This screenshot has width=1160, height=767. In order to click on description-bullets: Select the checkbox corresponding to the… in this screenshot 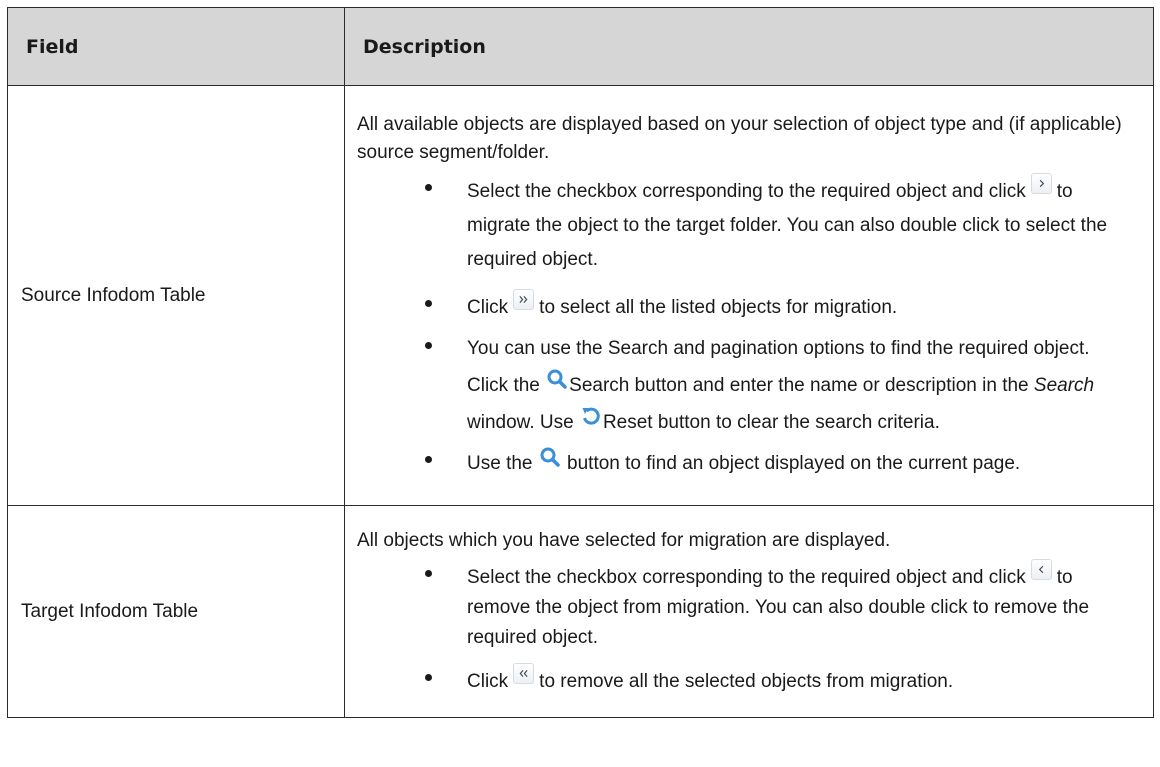, I will do `click(746, 627)`.